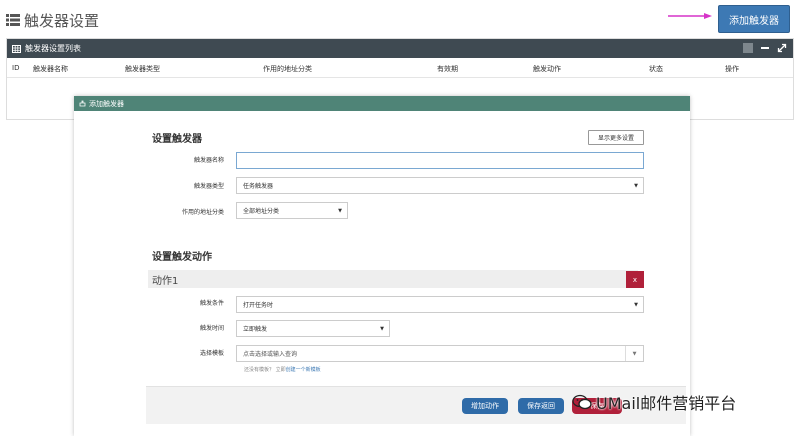  I want to click on list-panel-title: 触发器设置列表, so click(53, 48).